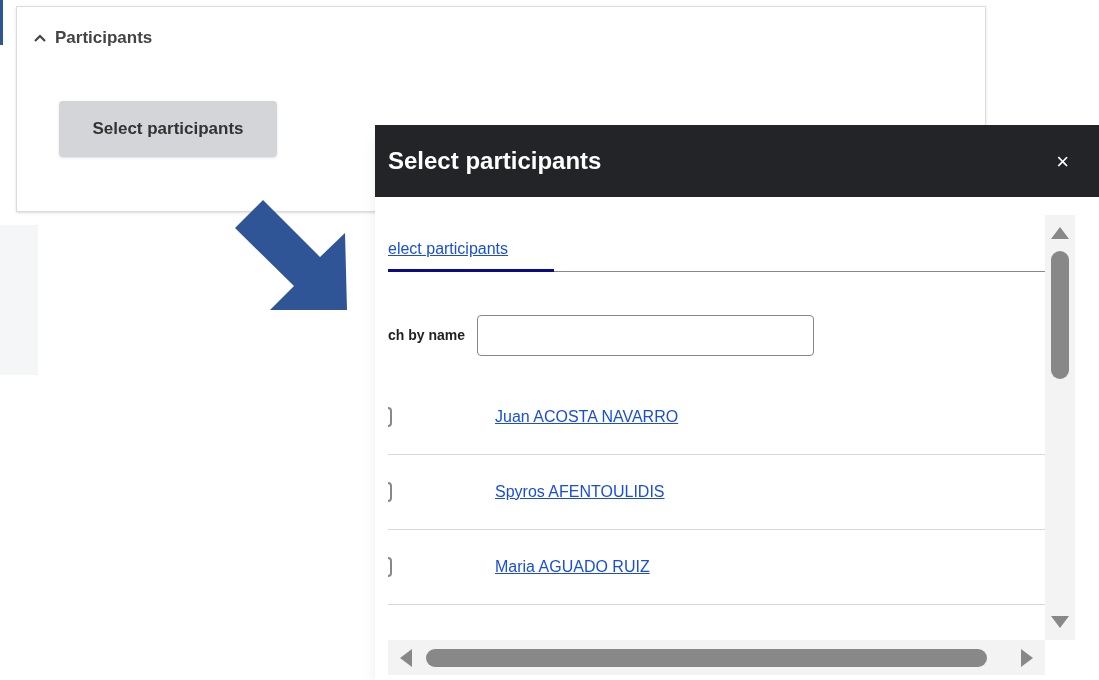 This screenshot has width=1099, height=680. I want to click on scroll-left-icon, so click(406, 657).